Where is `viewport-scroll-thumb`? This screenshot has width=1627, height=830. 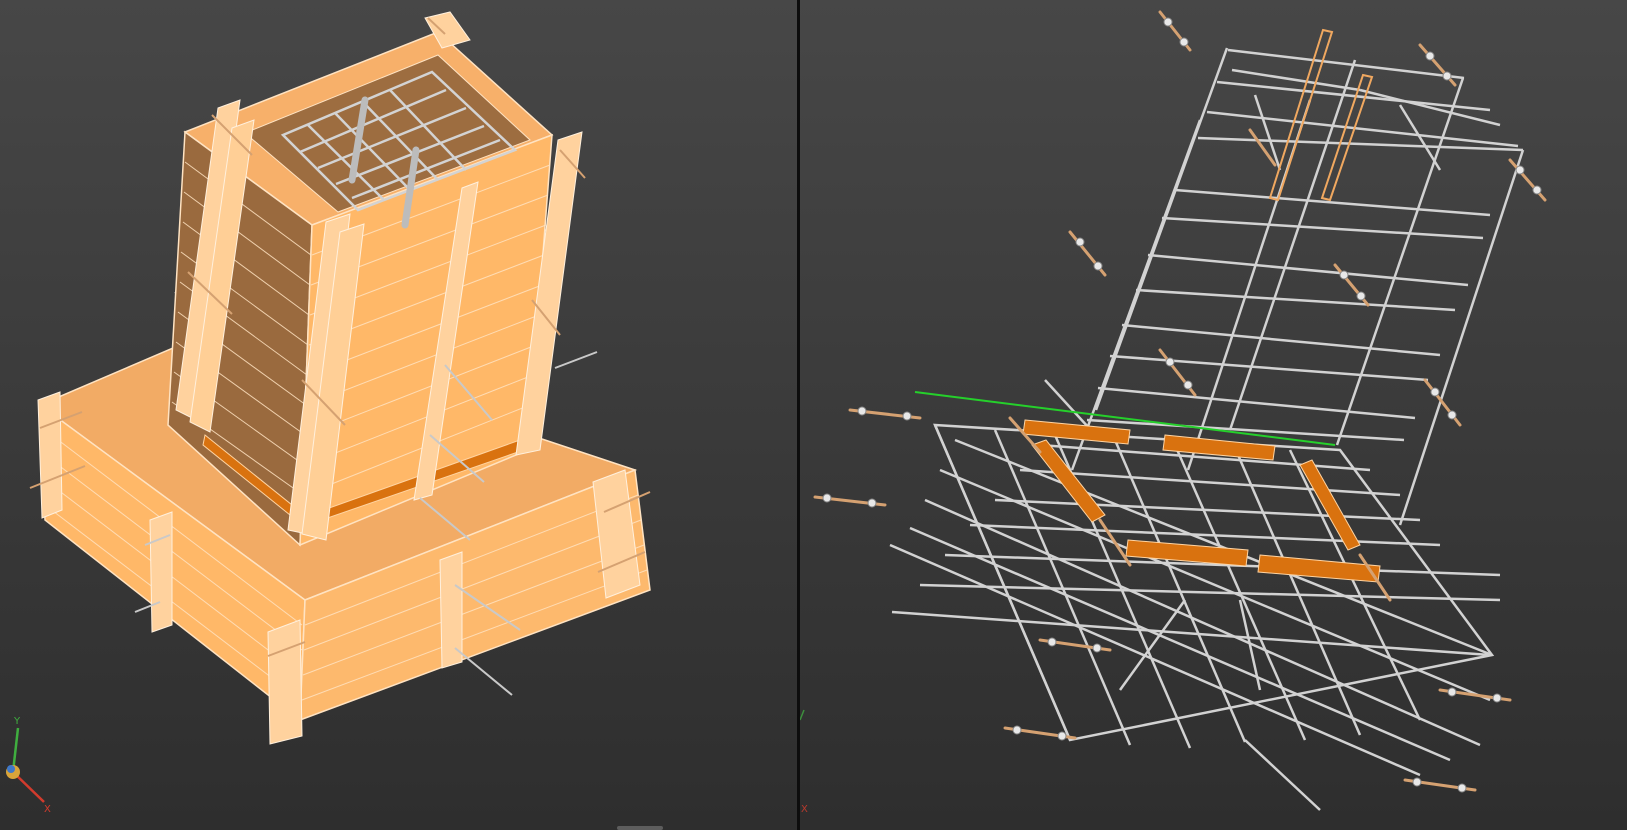
viewport-scroll-thumb is located at coordinates (640, 828).